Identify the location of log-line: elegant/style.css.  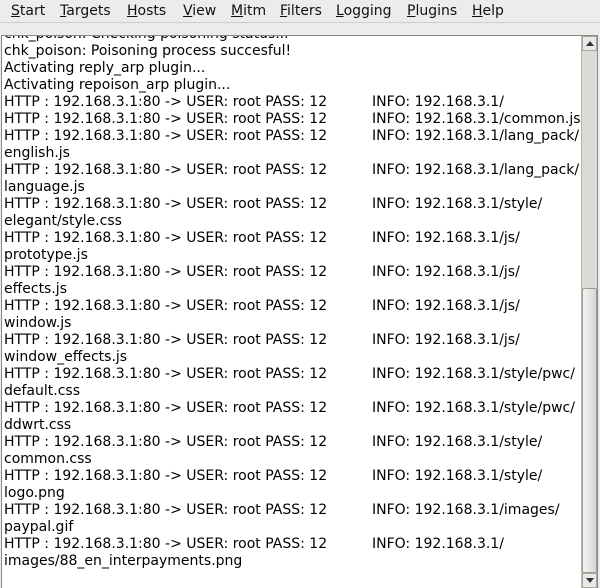
(292, 221).